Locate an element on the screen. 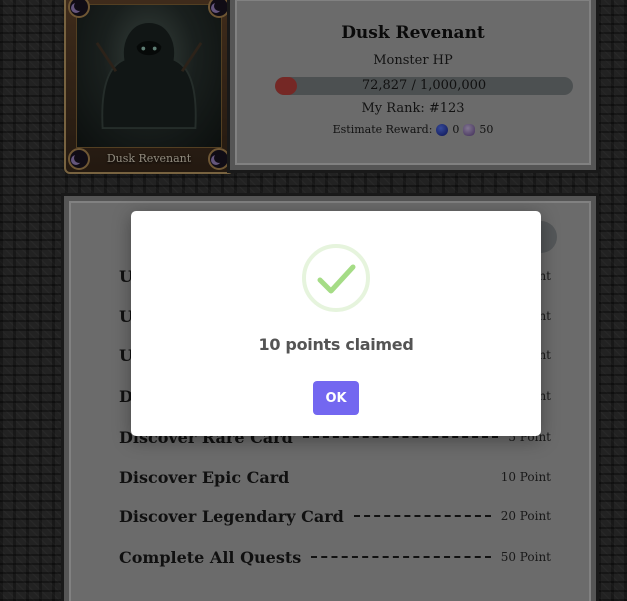 Image resolution: width=627 pixels, height=601 pixels. success-check-icon is located at coordinates (336, 278).